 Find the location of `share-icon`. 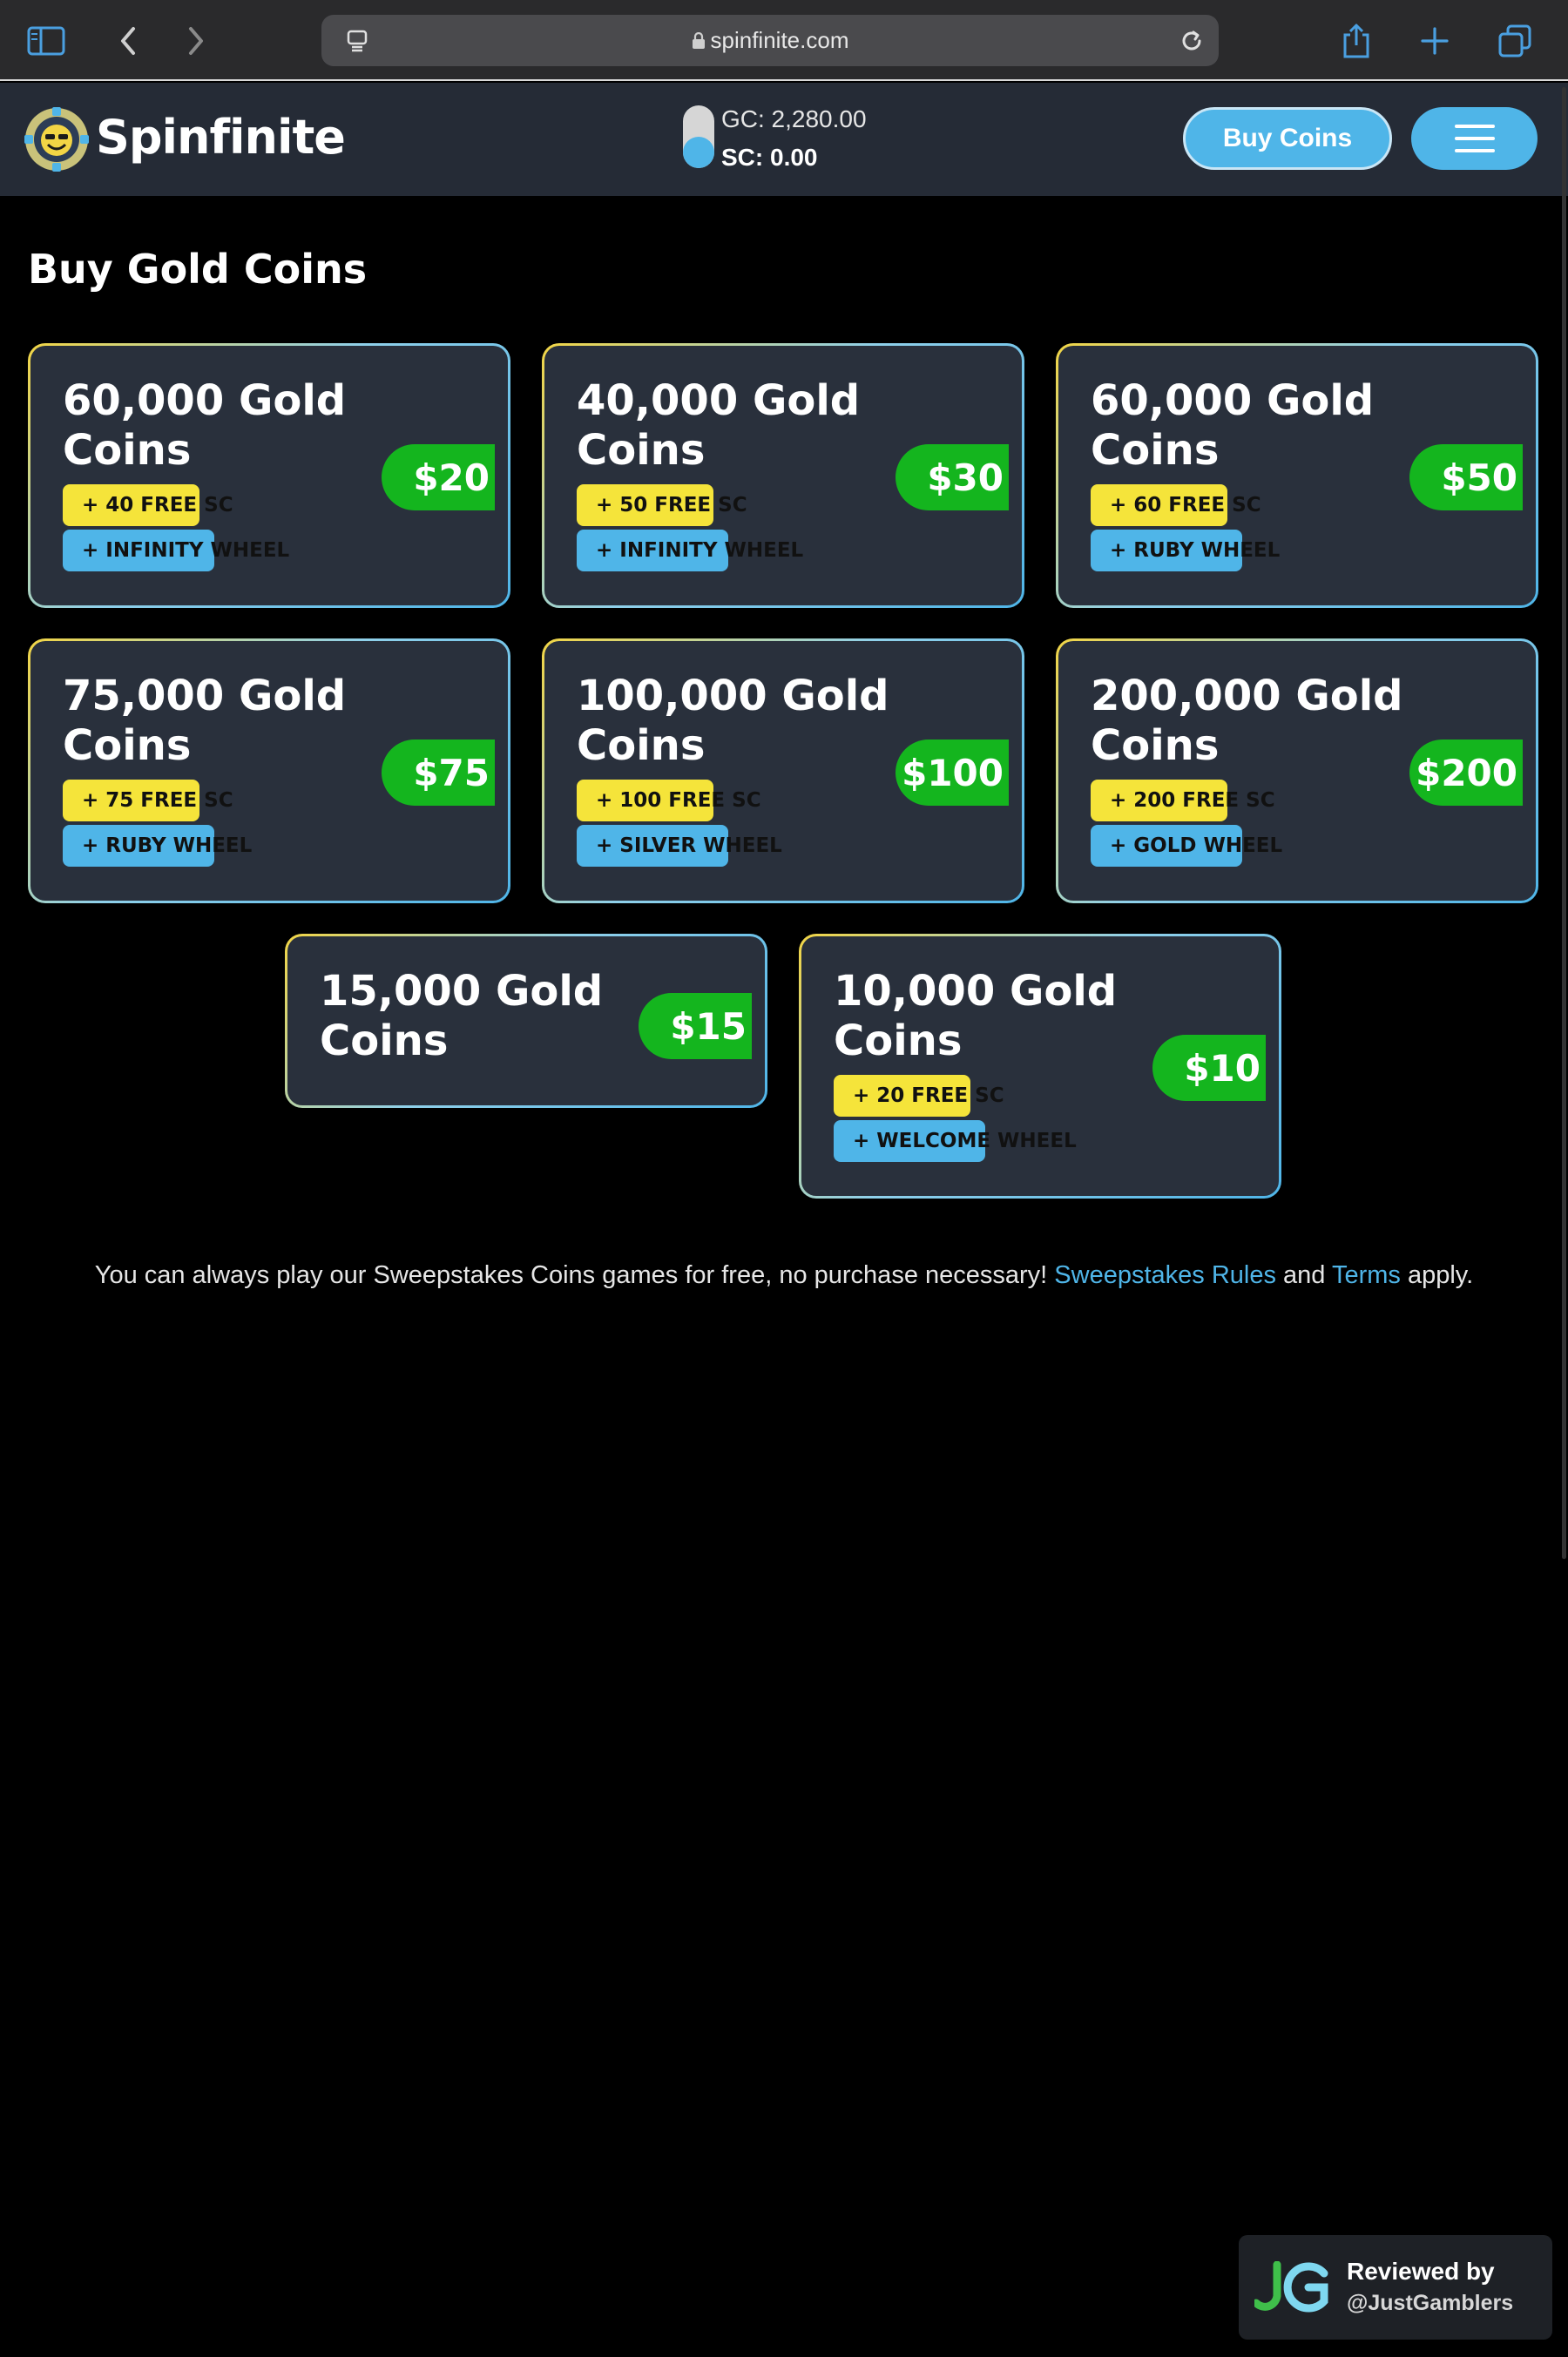

share-icon is located at coordinates (1356, 40).